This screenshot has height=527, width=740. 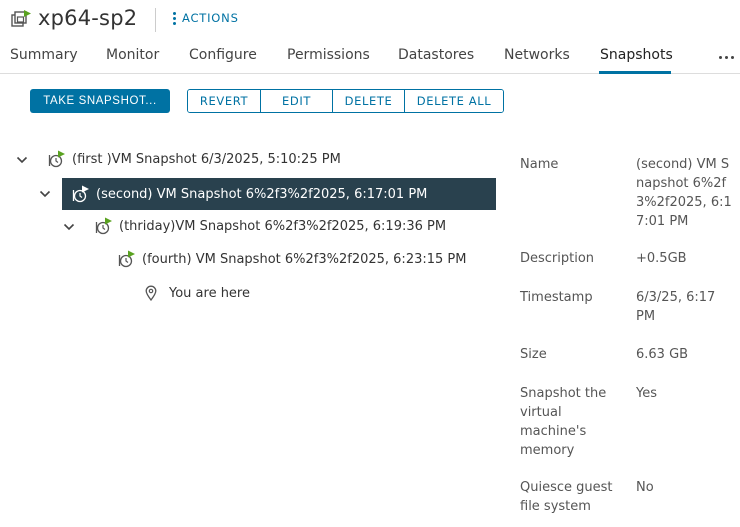 I want to click on vm-name-title: xp64-sp2, so click(x=88, y=18).